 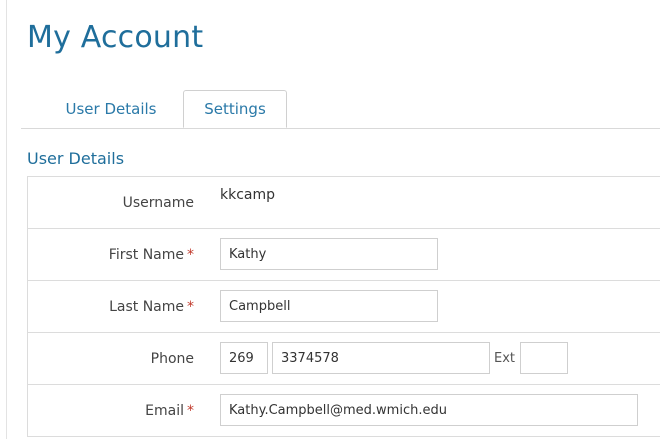 I want to click on tab-user-details: User Details, so click(x=111, y=109).